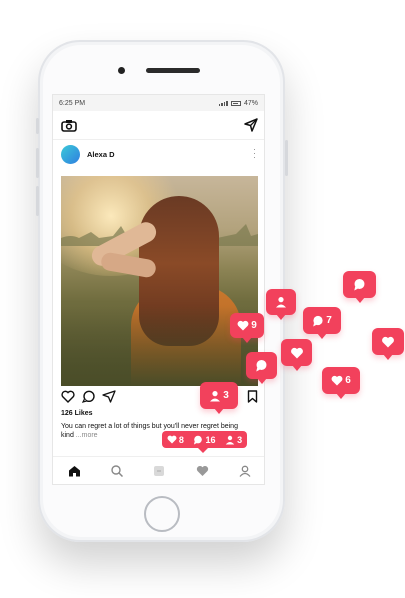 The image size is (405, 598). Describe the element at coordinates (235, 103) in the screenshot. I see `battery-icon` at that location.